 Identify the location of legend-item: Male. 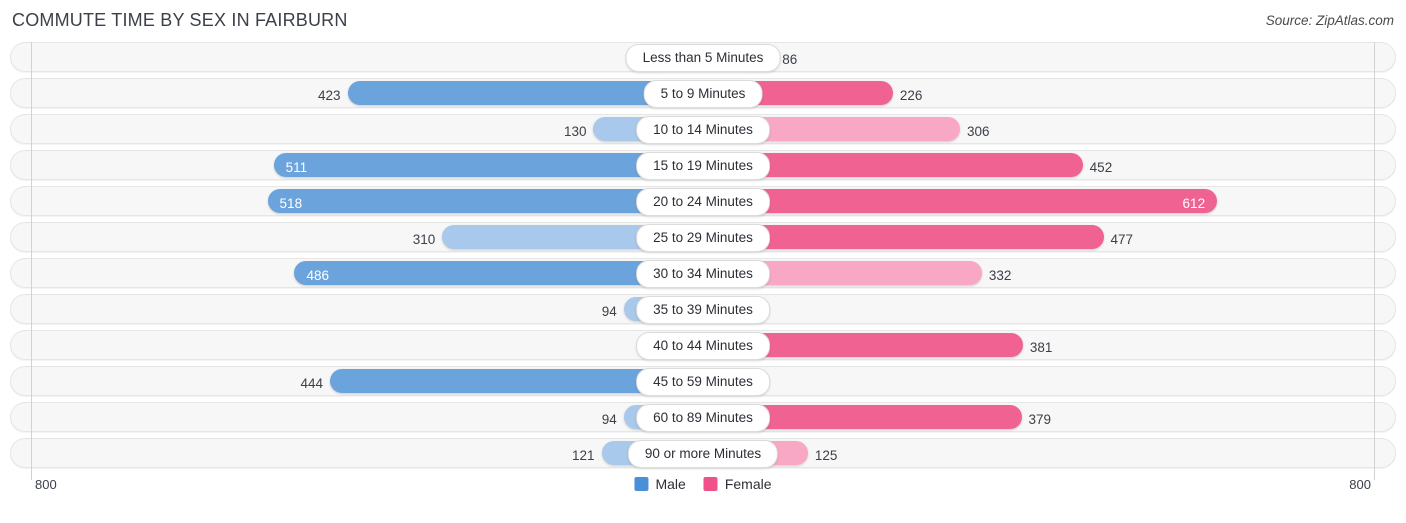
(660, 484).